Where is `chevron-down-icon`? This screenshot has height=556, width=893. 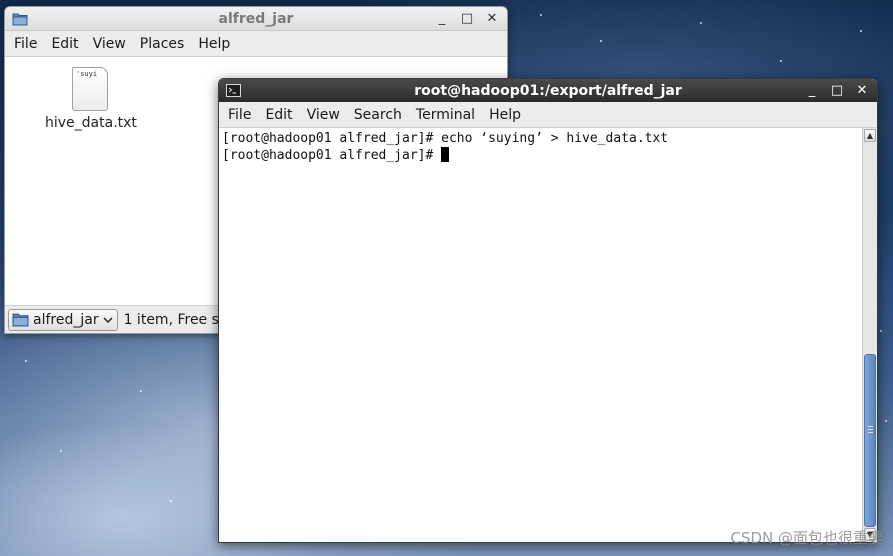 chevron-down-icon is located at coordinates (108, 319).